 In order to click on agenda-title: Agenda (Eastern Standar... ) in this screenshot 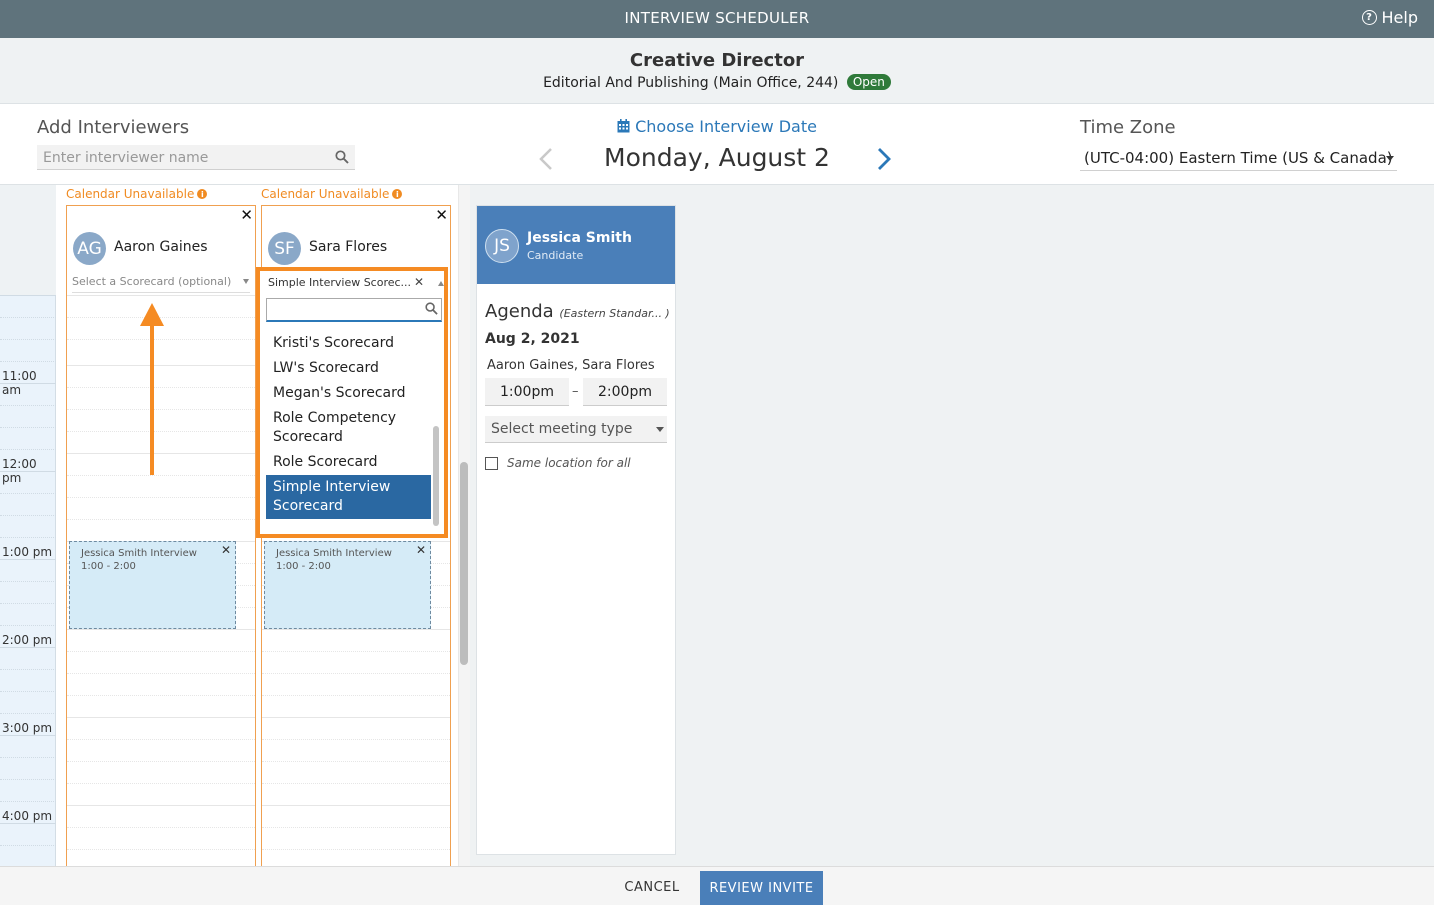, I will do `click(577, 311)`.